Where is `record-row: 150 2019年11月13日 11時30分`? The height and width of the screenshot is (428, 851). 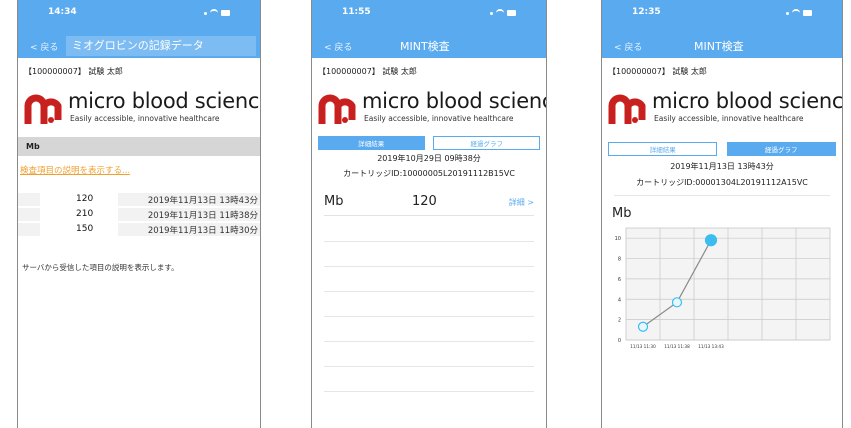
record-row: 150 2019年11月13日 11時30分 is located at coordinates (139, 229).